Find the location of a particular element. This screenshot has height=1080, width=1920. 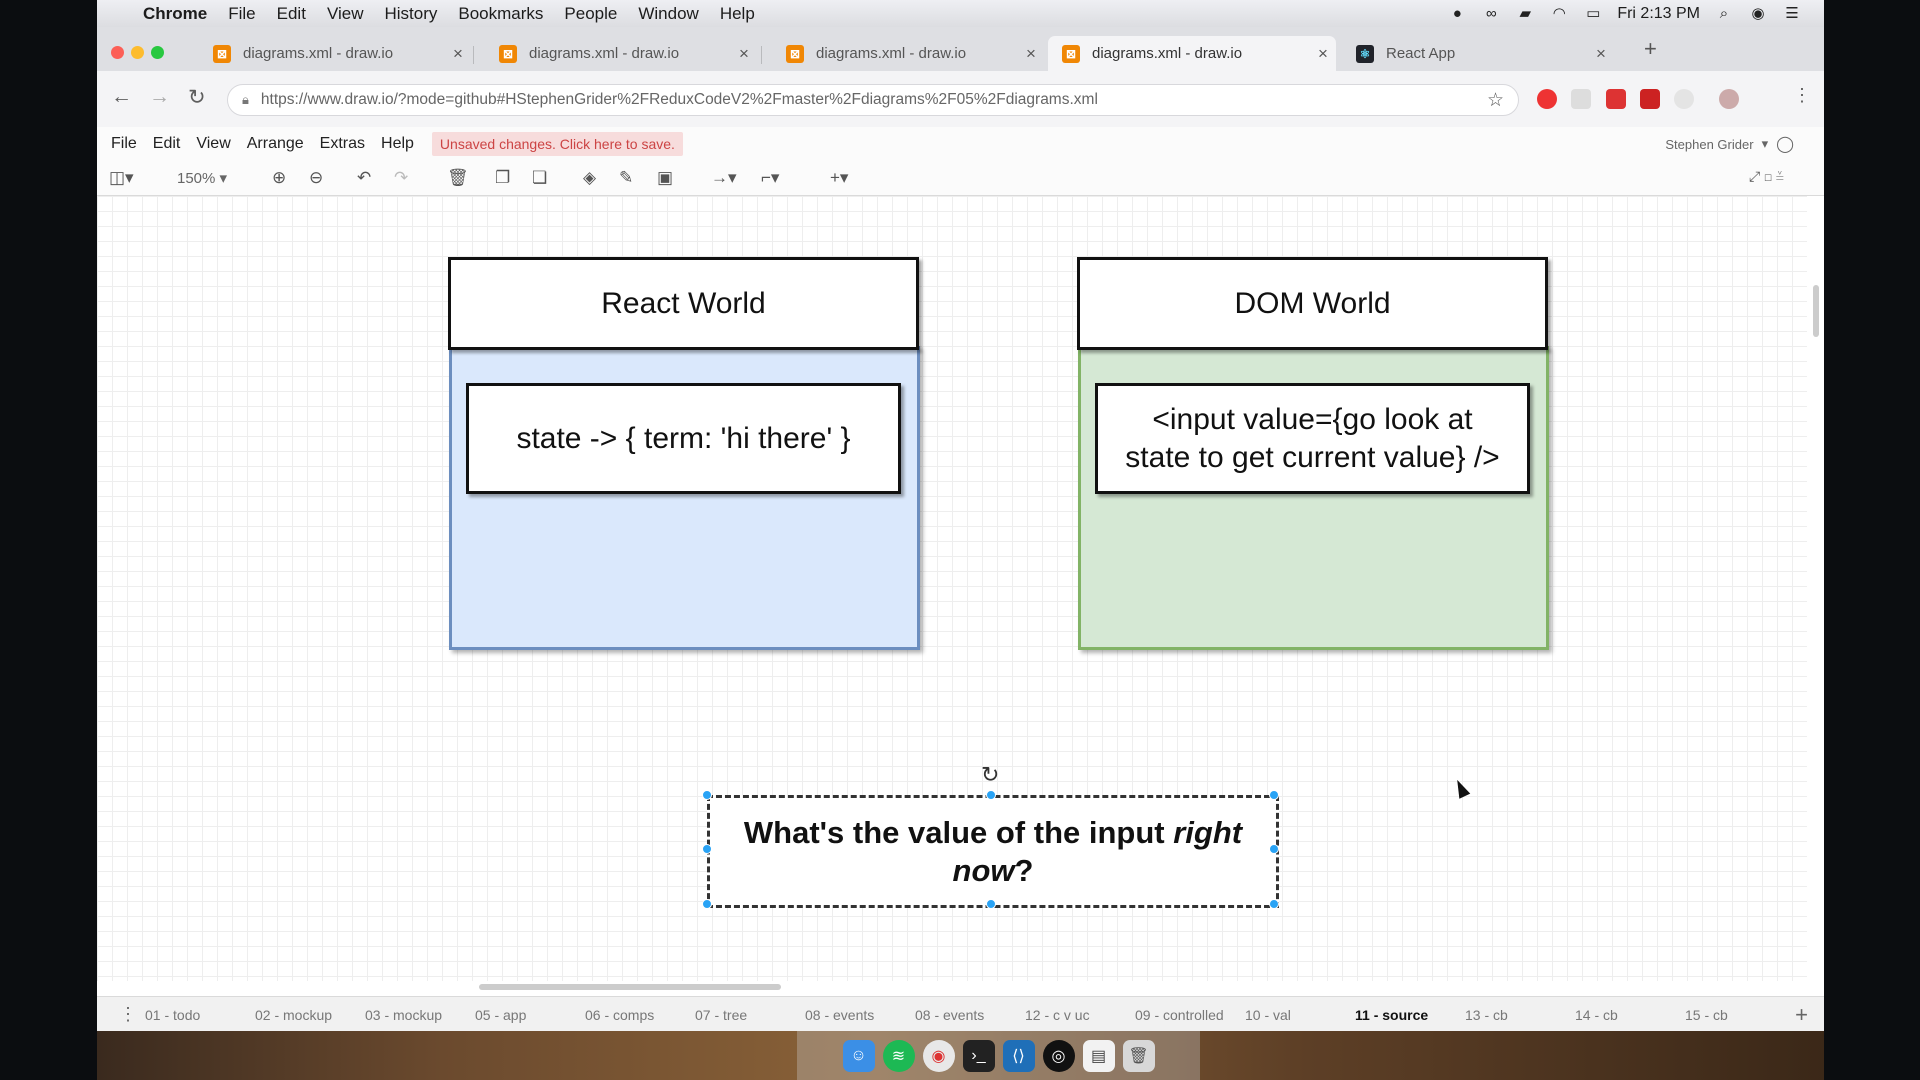

chrome-menu-icon: ⋮ is located at coordinates (1802, 95).